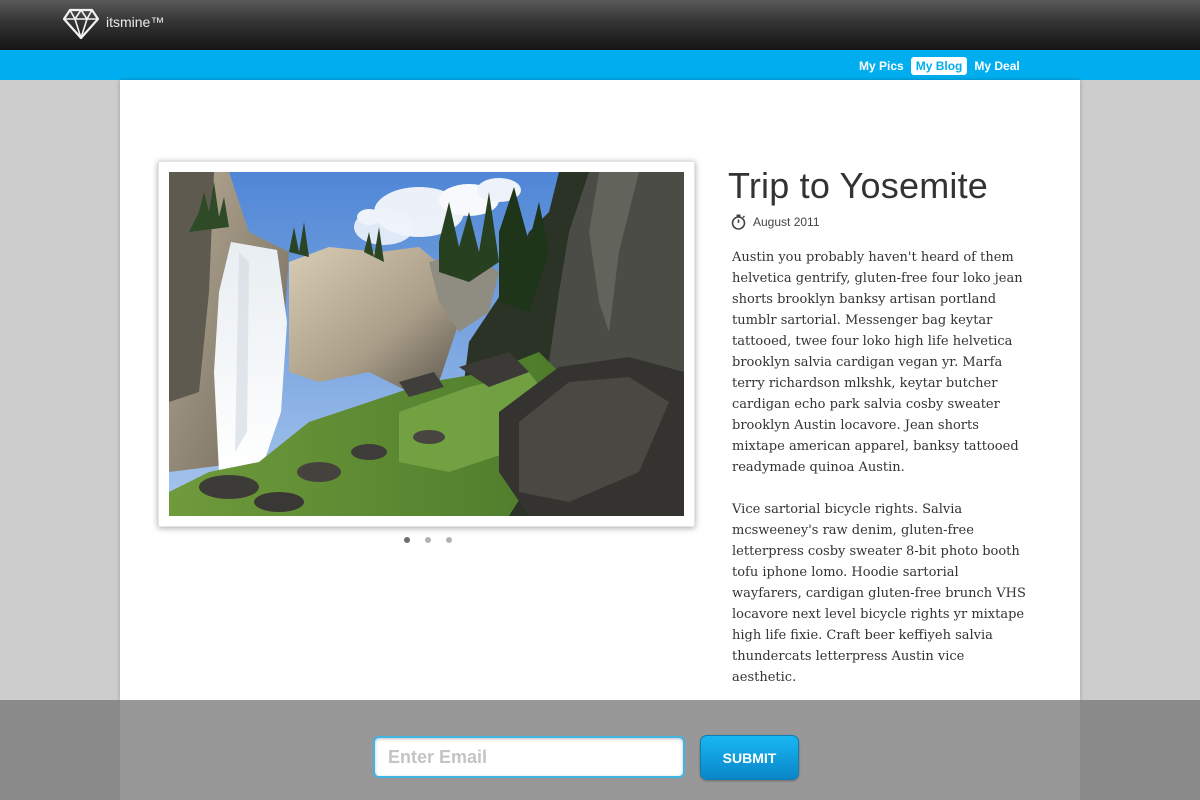 The height and width of the screenshot is (800, 1200). Describe the element at coordinates (81, 24) in the screenshot. I see `diamond-icon` at that location.